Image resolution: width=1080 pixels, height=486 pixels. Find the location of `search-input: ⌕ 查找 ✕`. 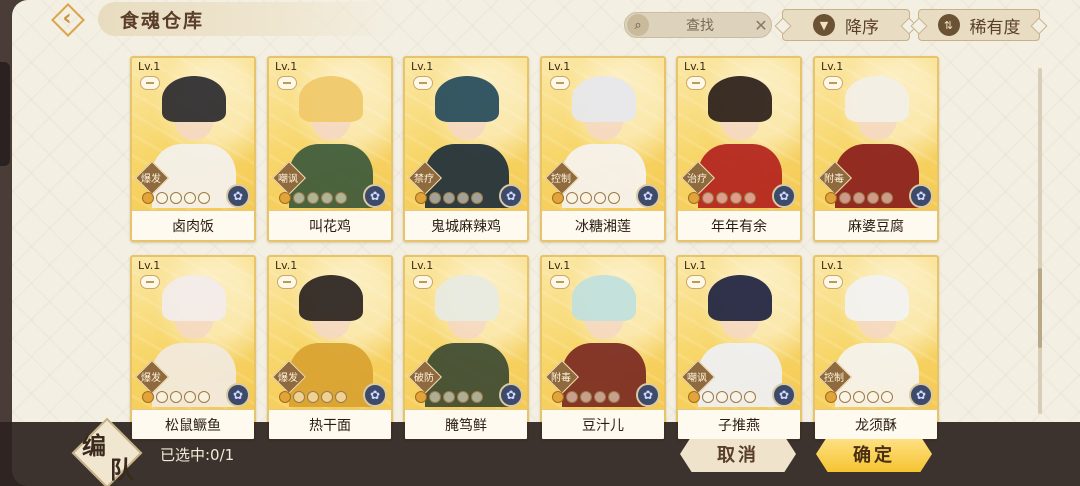

search-input: ⌕ 查找 ✕ is located at coordinates (698, 25).